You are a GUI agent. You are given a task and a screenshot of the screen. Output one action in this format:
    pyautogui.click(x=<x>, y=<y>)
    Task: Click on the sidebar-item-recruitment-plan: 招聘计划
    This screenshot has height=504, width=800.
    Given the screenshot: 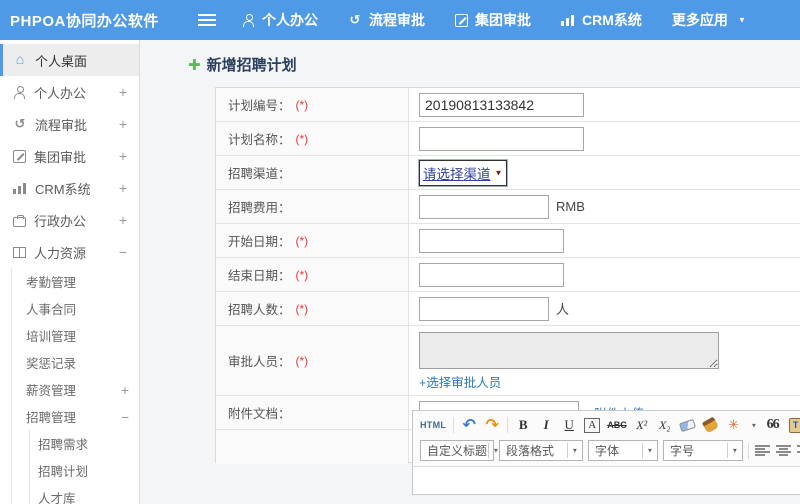 What is the action you would take?
    pyautogui.click(x=84, y=470)
    